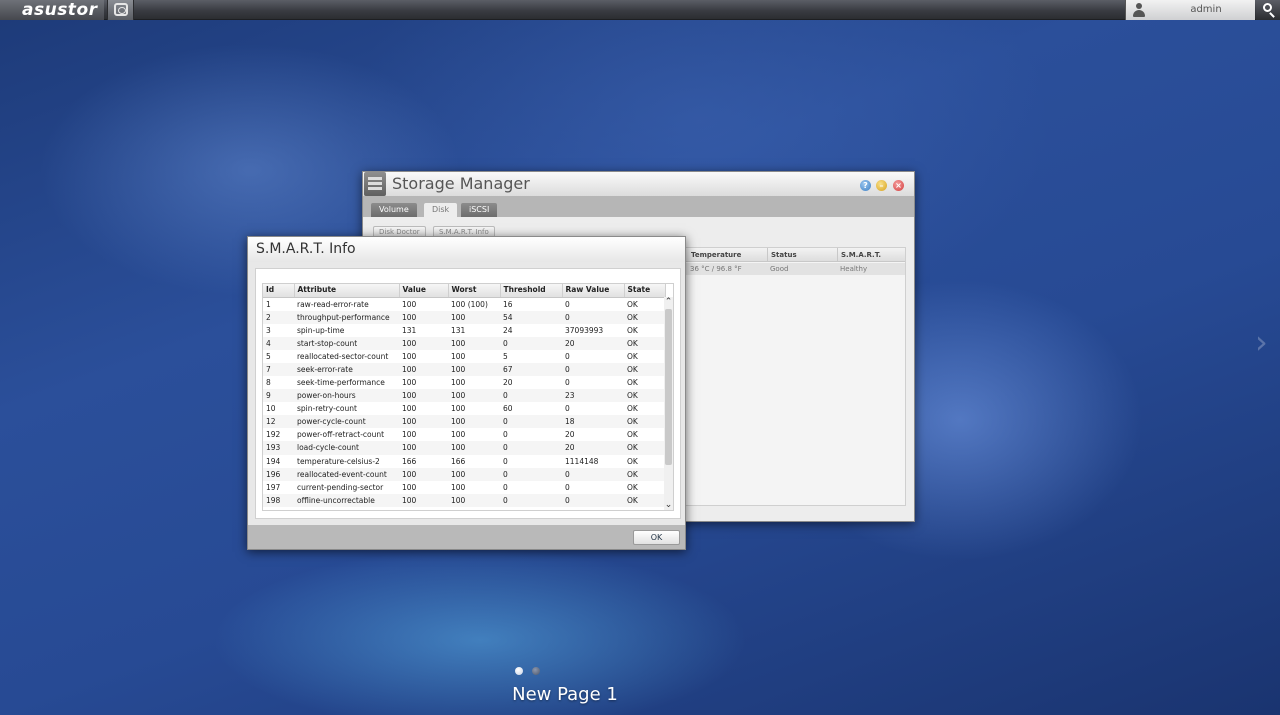 Image resolution: width=1280 pixels, height=715 pixels. I want to click on table-row: 2 throughput-performance 100 100 54 0 OK, so click(464, 317).